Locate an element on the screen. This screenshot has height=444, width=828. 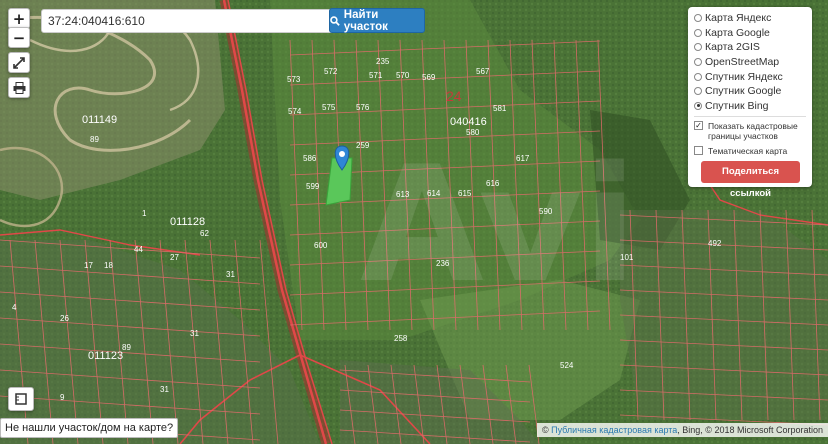
parcel-number: 575 is located at coordinates (329, 107).